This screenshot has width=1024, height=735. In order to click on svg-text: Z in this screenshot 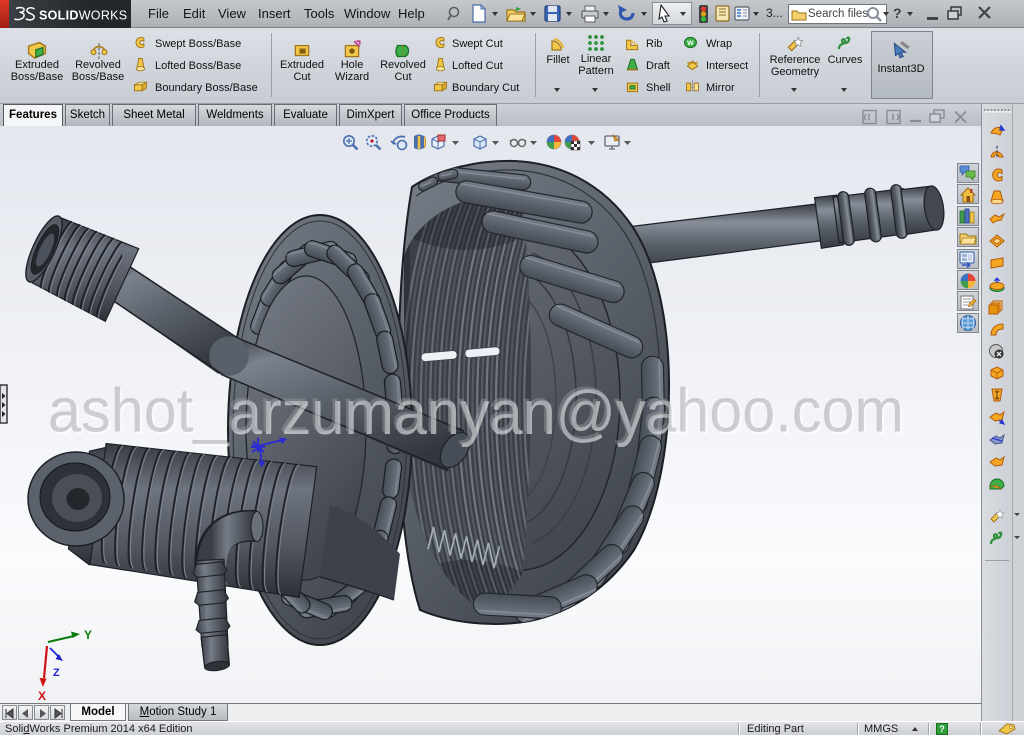, I will do `click(56, 673)`.